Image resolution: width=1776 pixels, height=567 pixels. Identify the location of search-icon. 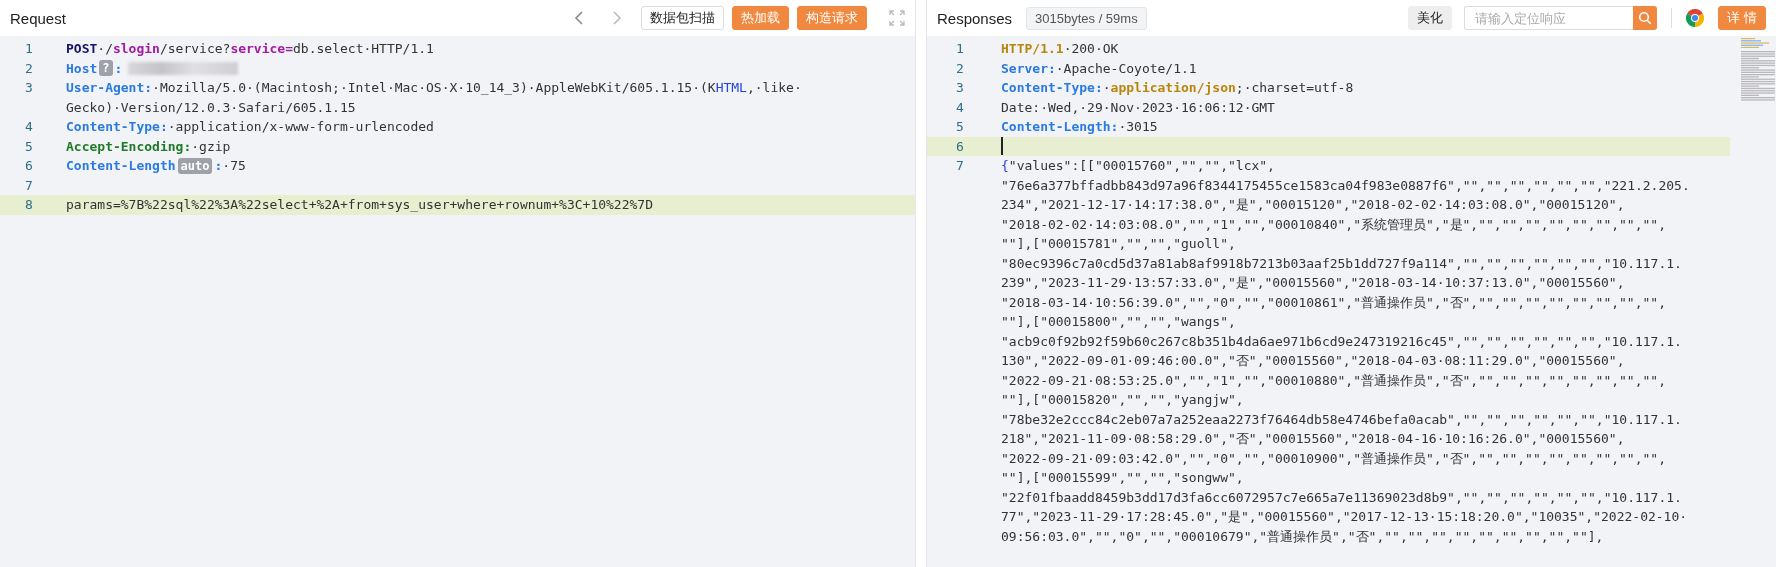
(1645, 18).